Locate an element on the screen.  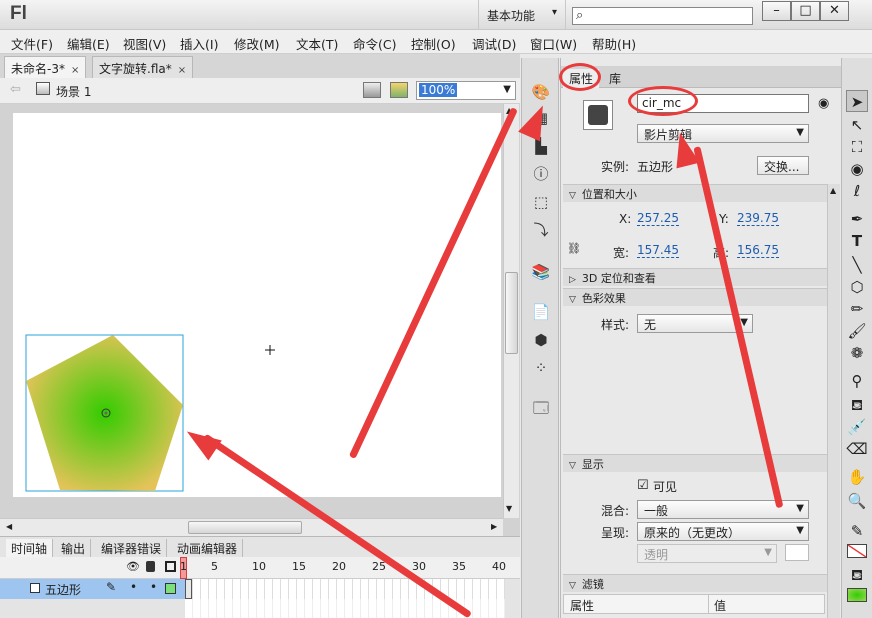
eraser-tool-icon: ⌫ is located at coordinates (857, 449).